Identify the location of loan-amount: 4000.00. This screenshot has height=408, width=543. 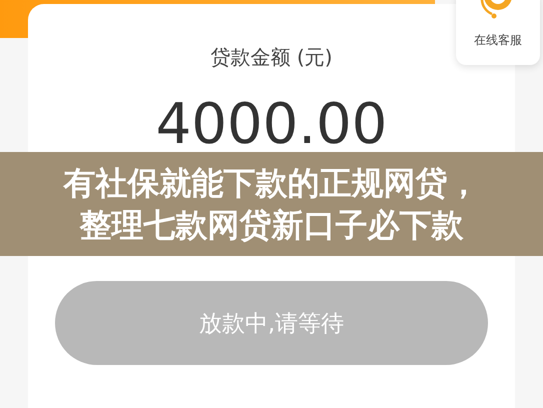
(272, 125).